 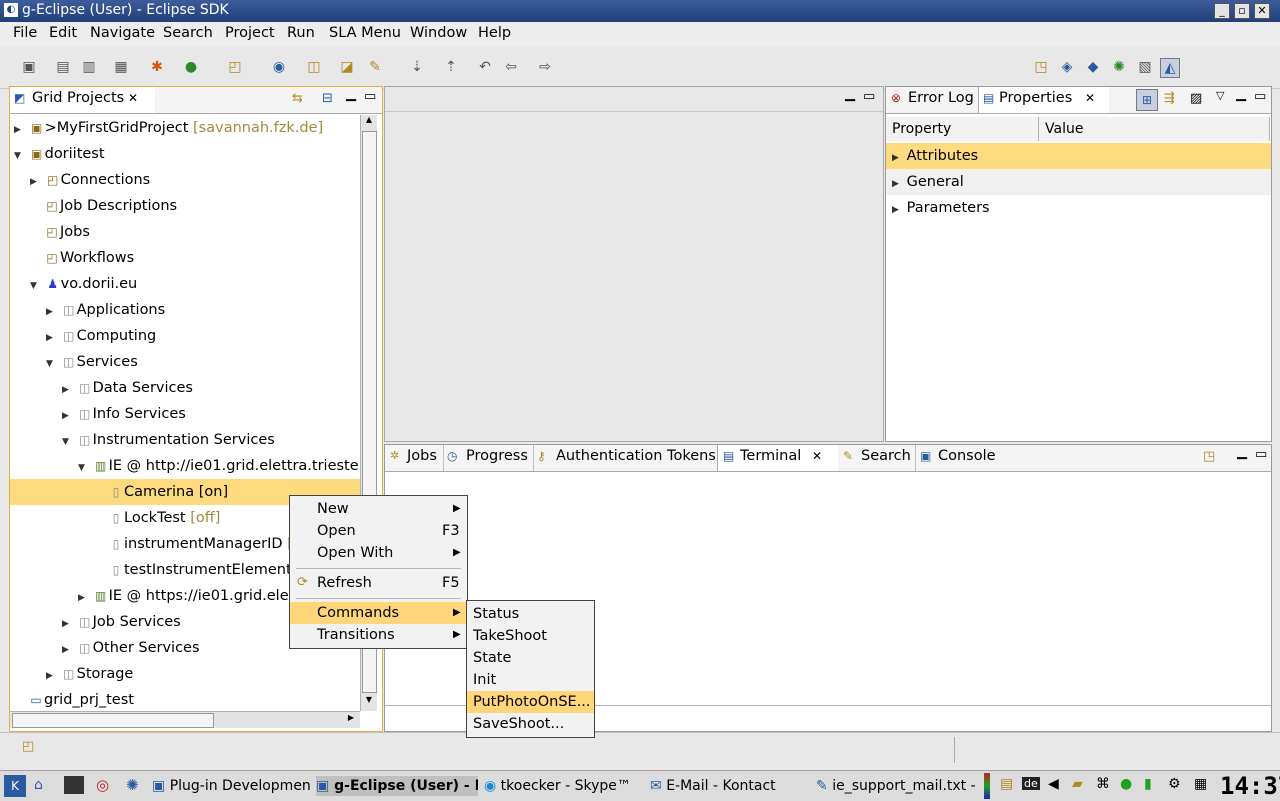 What do you see at coordinates (485, 67) in the screenshot?
I see `last-edit-icon: ↶` at bounding box center [485, 67].